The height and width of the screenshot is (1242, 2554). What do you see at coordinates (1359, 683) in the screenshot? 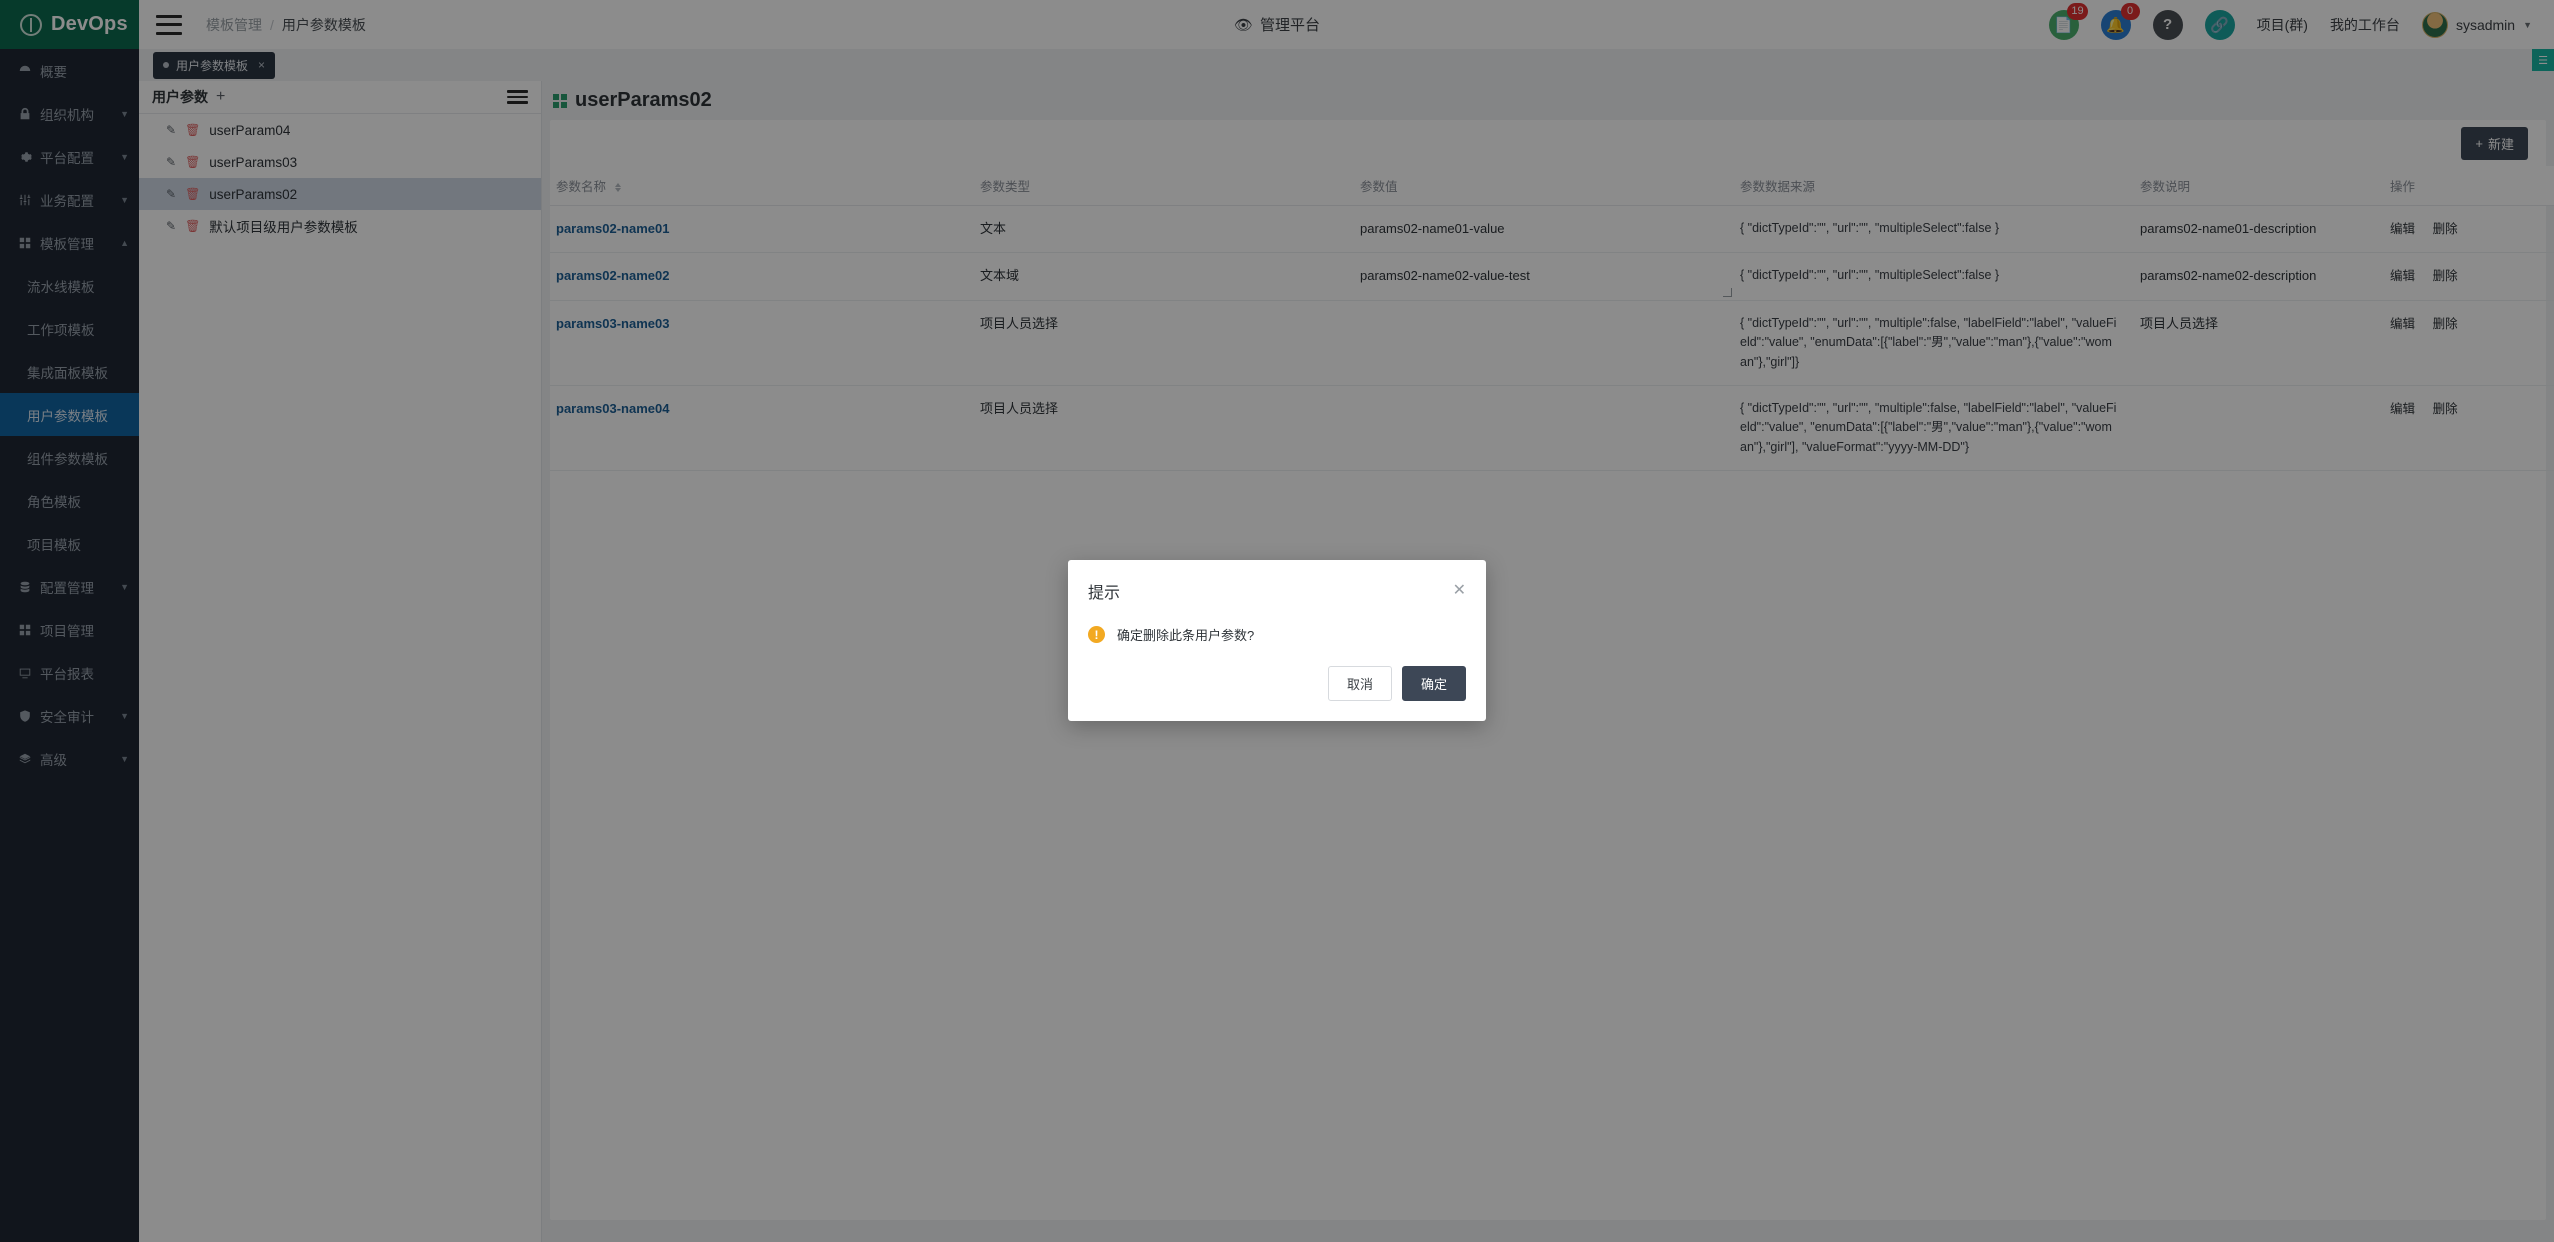
I see `cancel-button: 取消` at bounding box center [1359, 683].